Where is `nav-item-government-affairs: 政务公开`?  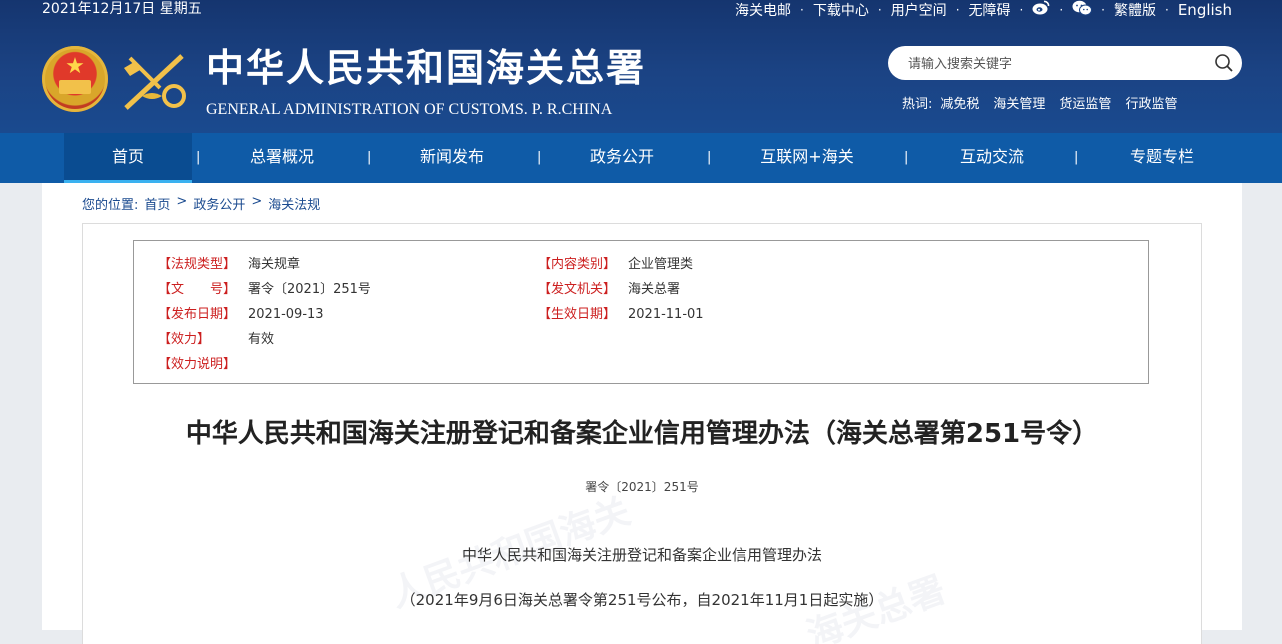 nav-item-government-affairs: 政务公开 is located at coordinates (622, 158).